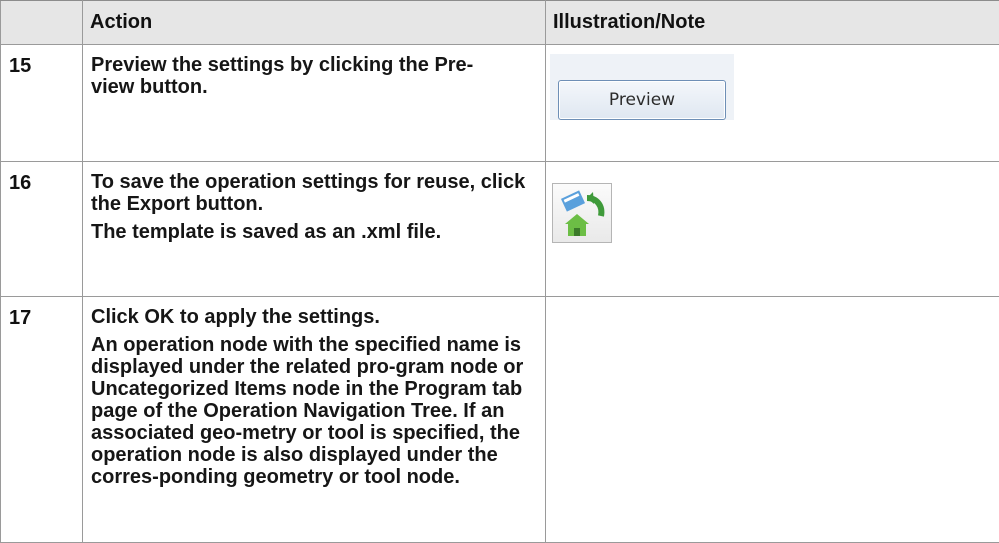 The image size is (999, 543). I want to click on export-icon, so click(582, 213).